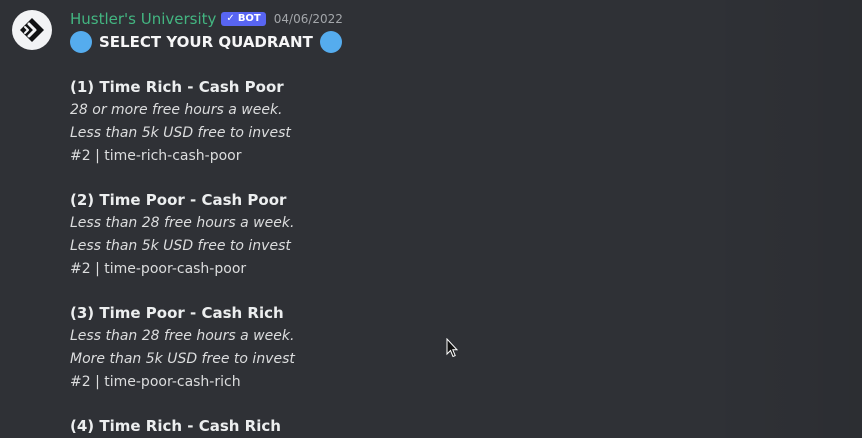  What do you see at coordinates (175, 426) in the screenshot?
I see `quadrant-title: (4) Time Rich - Cash Rich` at bounding box center [175, 426].